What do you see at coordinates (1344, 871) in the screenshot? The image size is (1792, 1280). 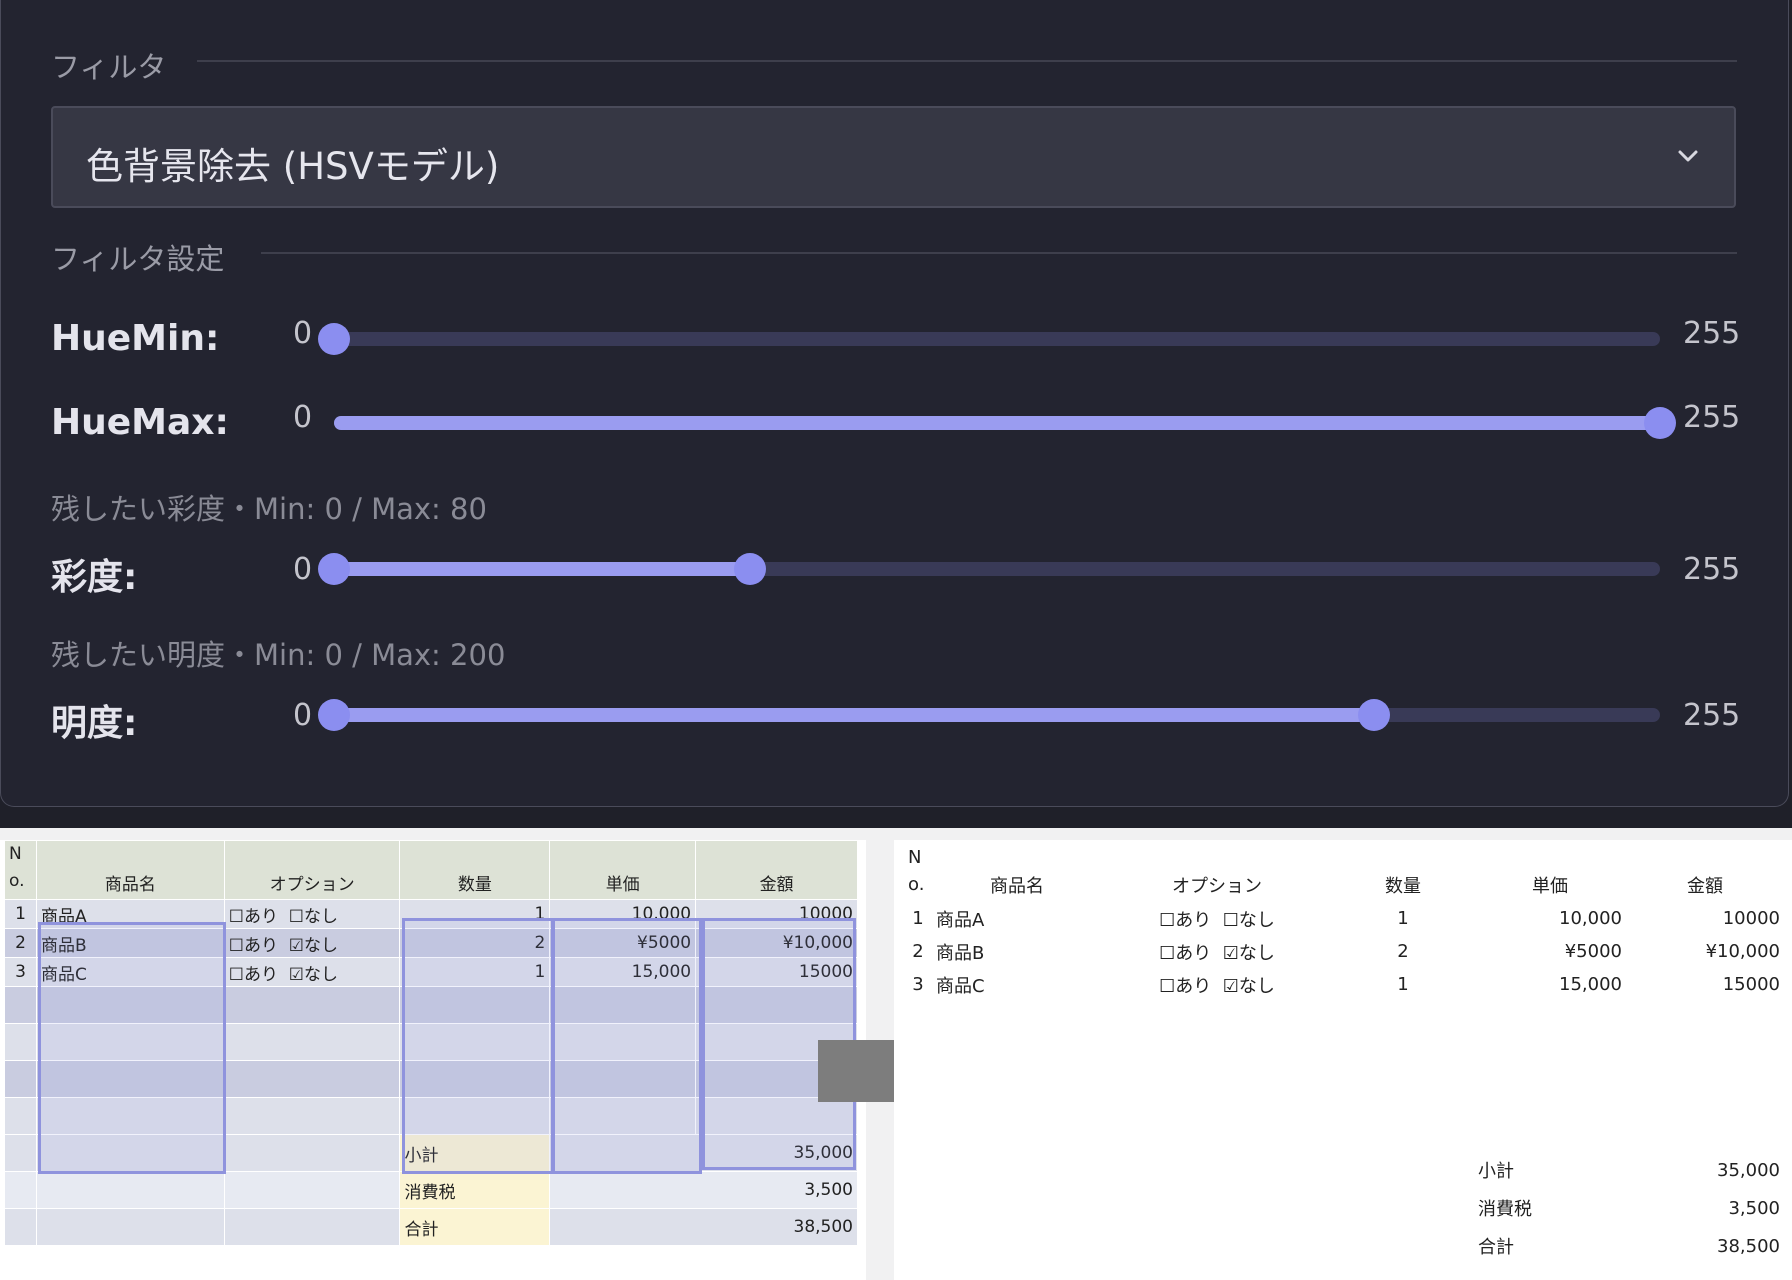 I see `table-header-row: N o. 商品名 オプション 数量 単価 金額` at bounding box center [1344, 871].